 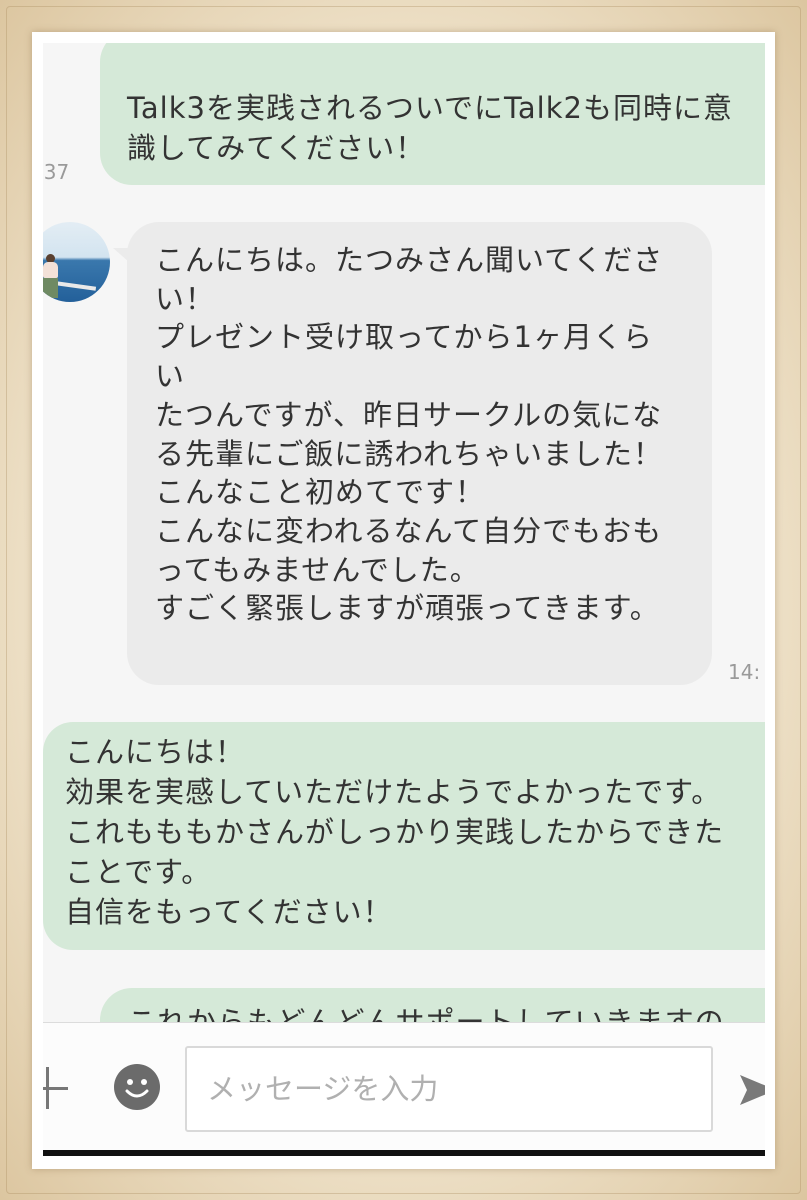 What do you see at coordinates (409, 453) in the screenshot?
I see `message-line: る先輩にご飯に誘われちゃいました！` at bounding box center [409, 453].